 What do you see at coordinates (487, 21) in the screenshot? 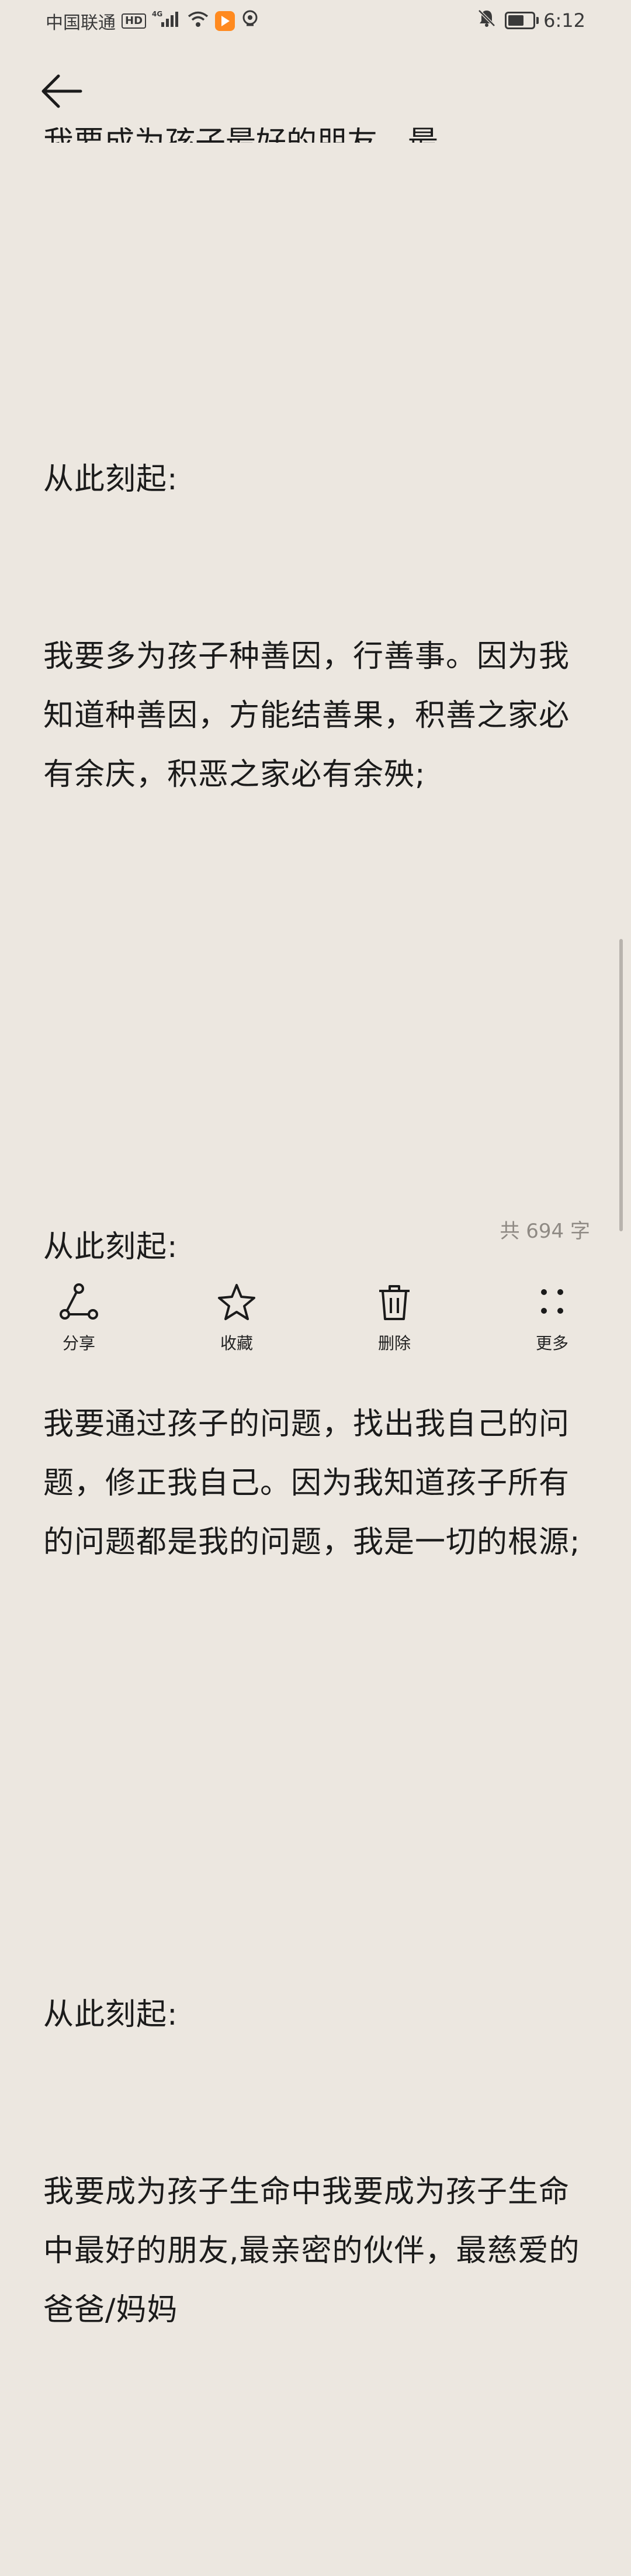
I see `mute-bell-icon` at bounding box center [487, 21].